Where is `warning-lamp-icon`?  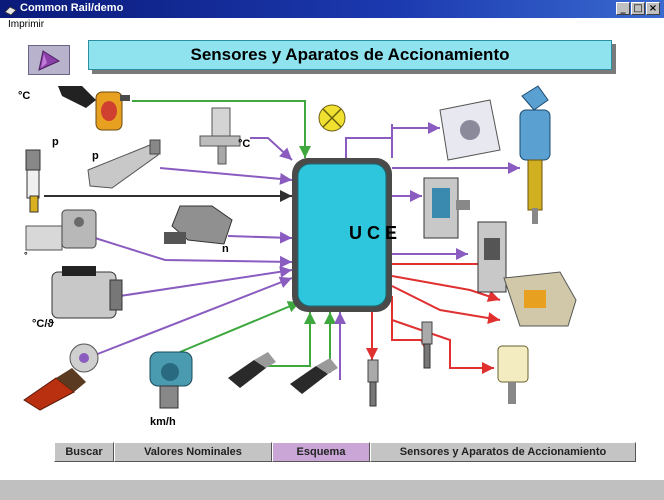 warning-lamp-icon is located at coordinates (332, 118).